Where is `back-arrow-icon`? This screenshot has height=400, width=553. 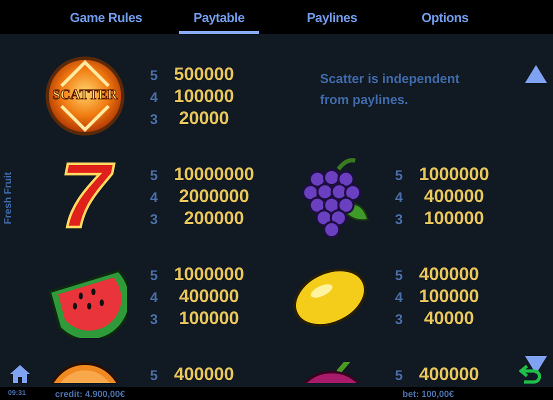
back-arrow-icon is located at coordinates (530, 374).